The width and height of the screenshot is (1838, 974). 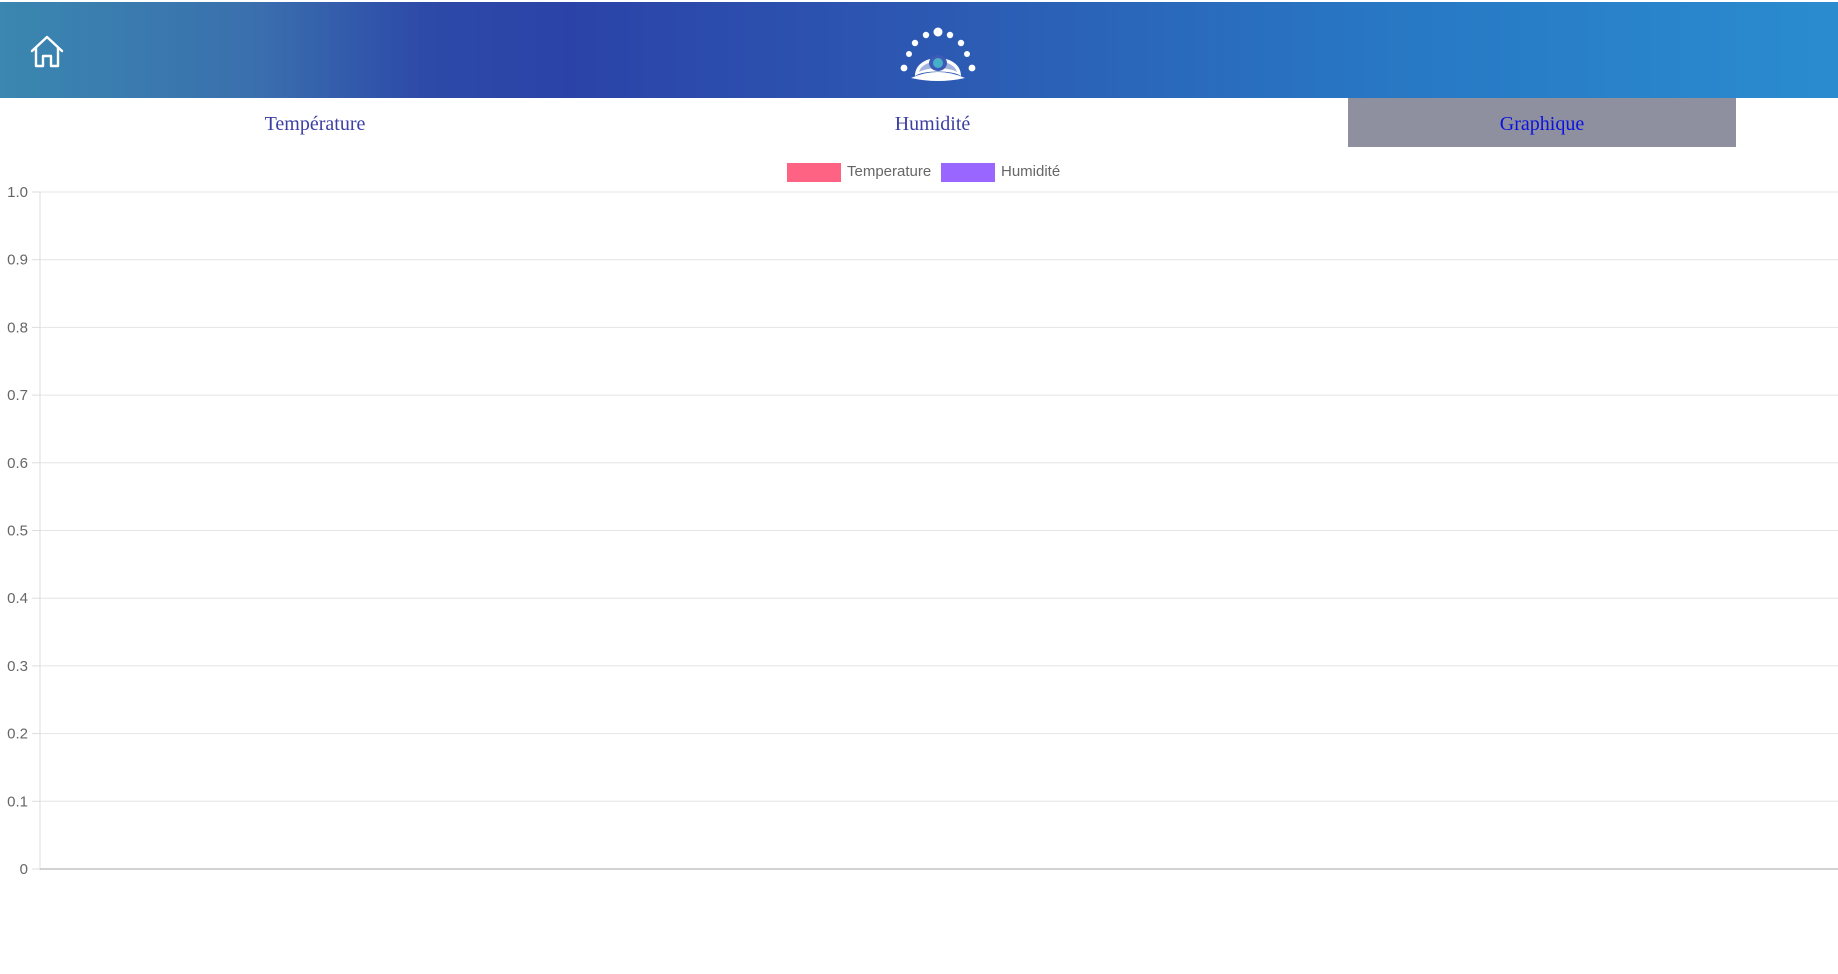 What do you see at coordinates (17, 192) in the screenshot?
I see `y-tick-label: 1.0` at bounding box center [17, 192].